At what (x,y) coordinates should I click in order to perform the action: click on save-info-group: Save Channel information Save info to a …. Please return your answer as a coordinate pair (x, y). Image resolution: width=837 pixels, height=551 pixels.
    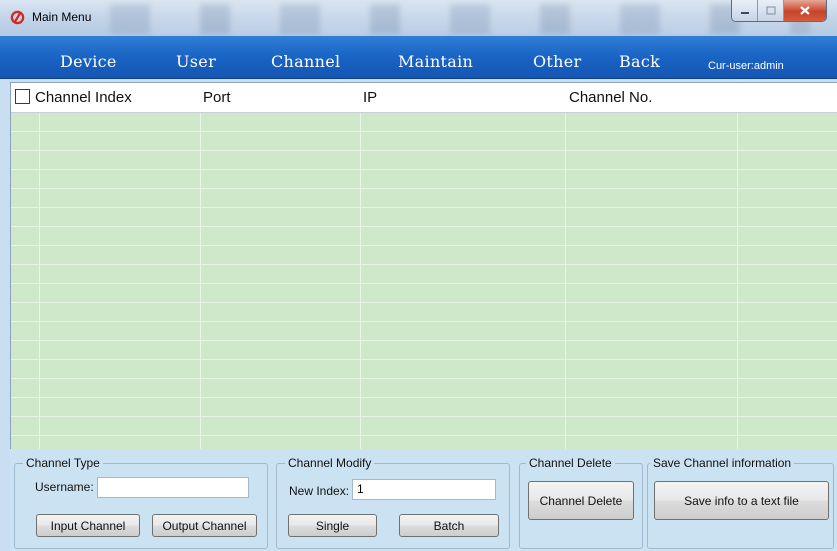
    Looking at the image, I should click on (740, 502).